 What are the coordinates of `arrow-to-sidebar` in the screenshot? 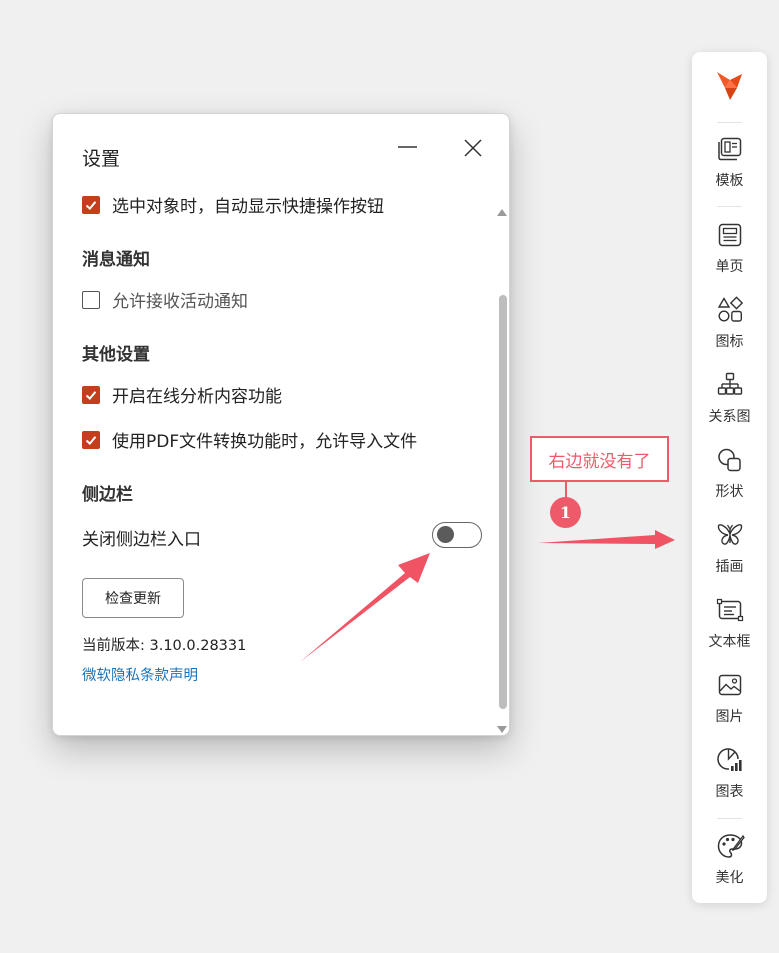 It's located at (606, 539).